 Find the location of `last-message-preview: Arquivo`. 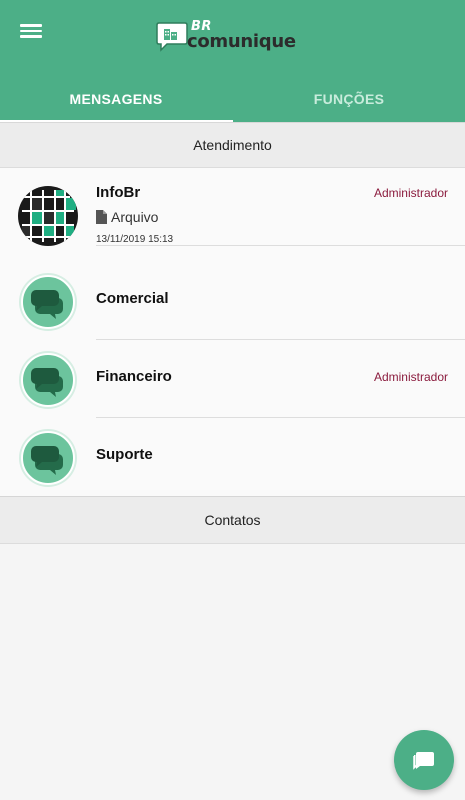

last-message-preview: Arquivo is located at coordinates (127, 217).